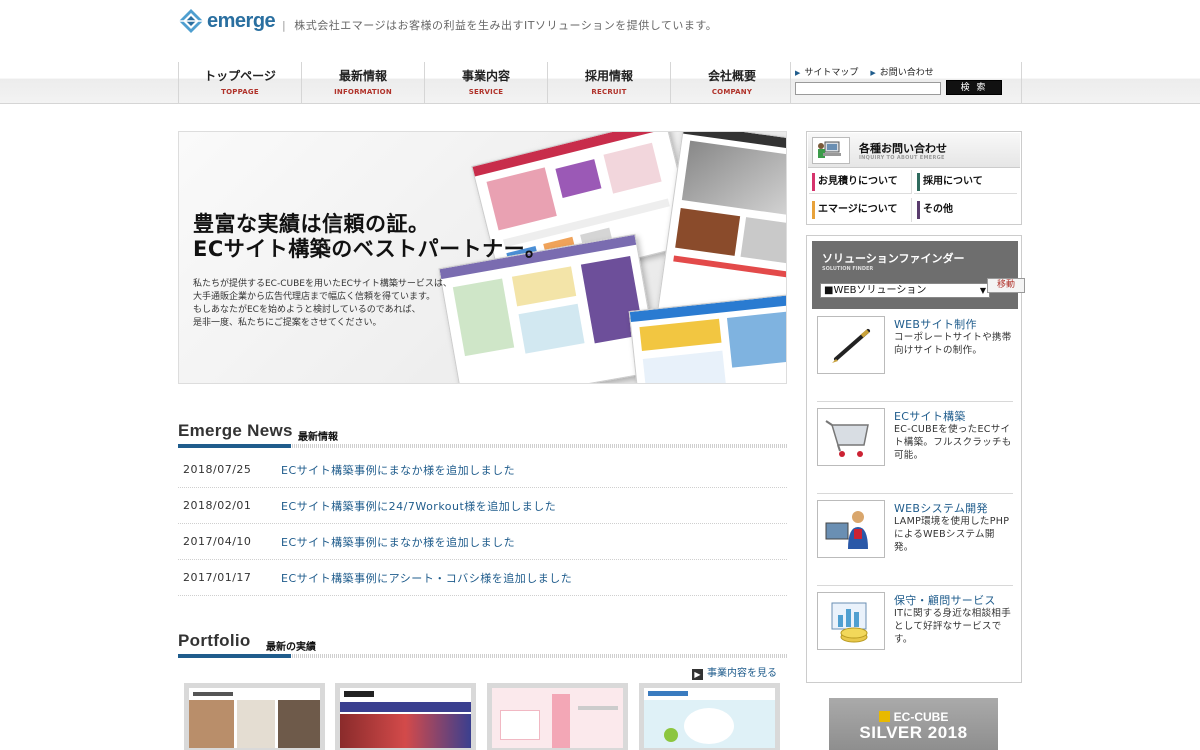 The image size is (1200, 750). Describe the element at coordinates (418, 506) in the screenshot. I see `news-link: ECサイト構築事例に24/7Workout様を追加しました` at that location.